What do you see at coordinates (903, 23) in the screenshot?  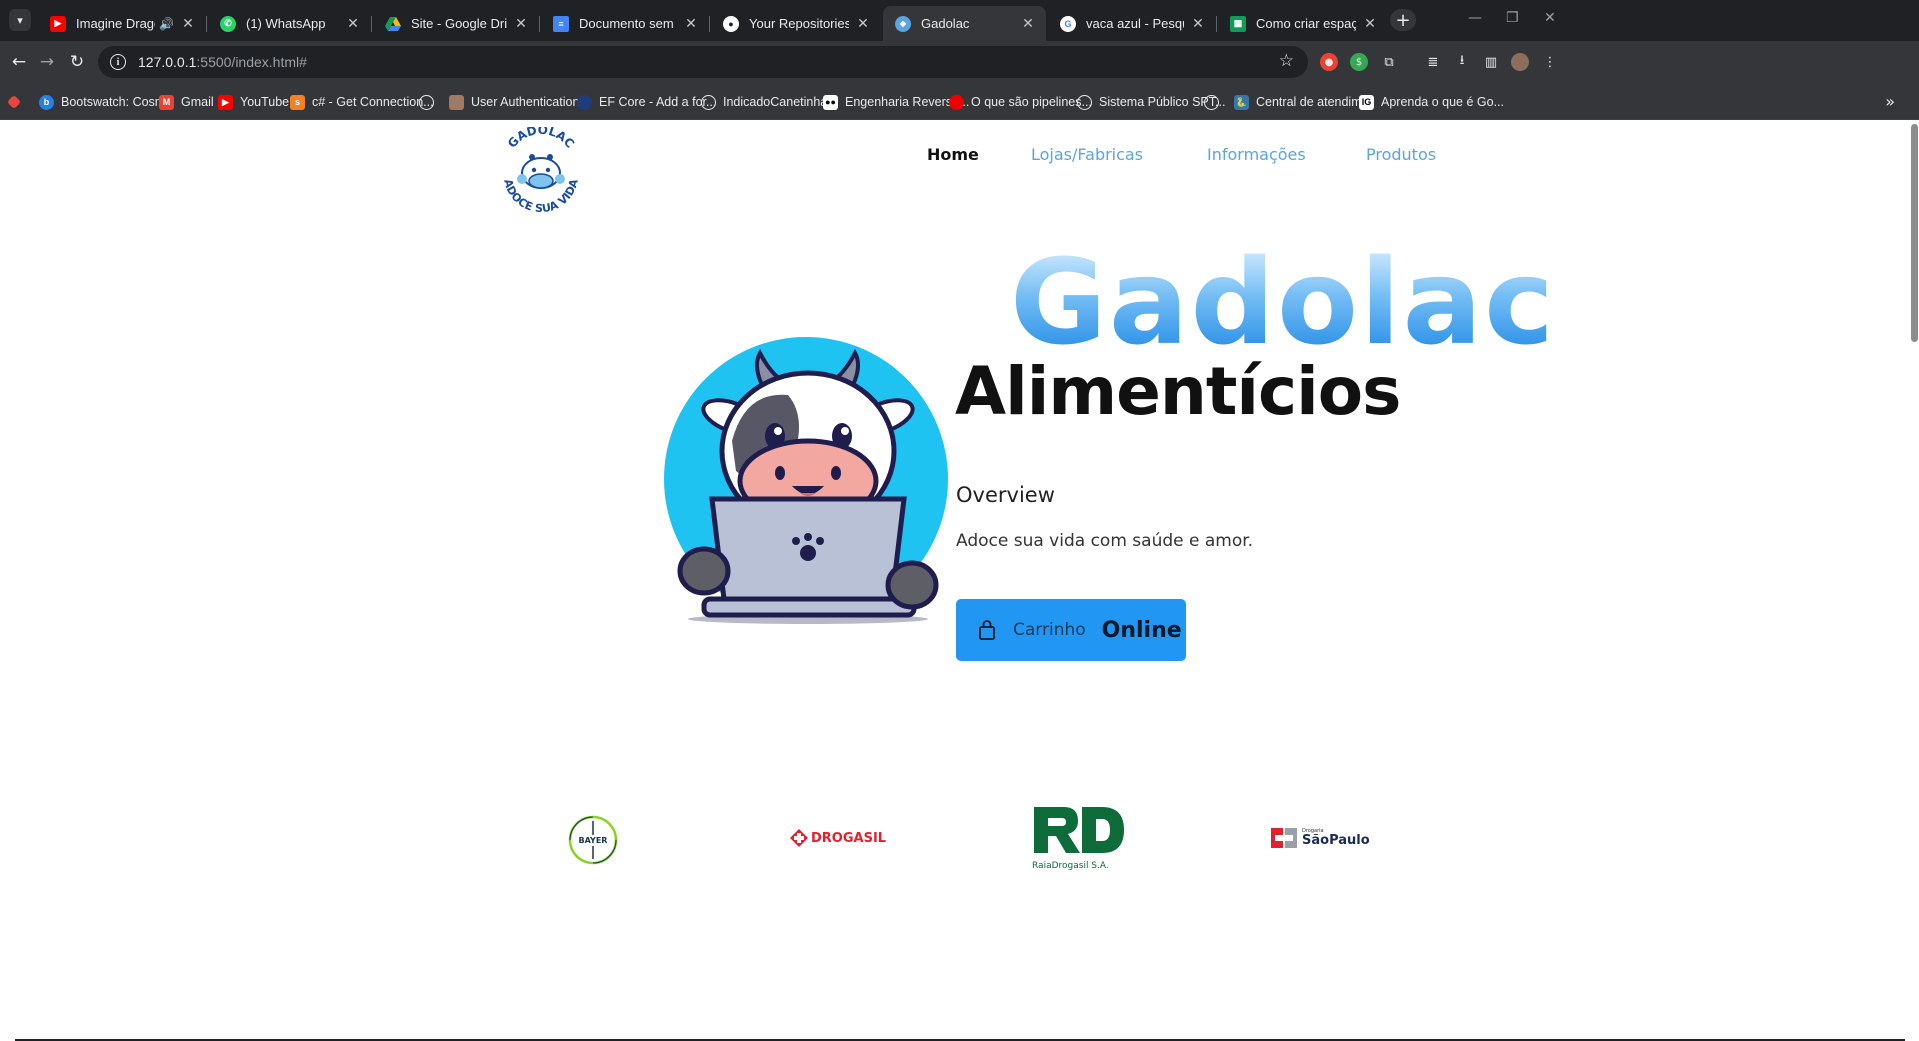 I see `gadolac-favicon: ◆` at bounding box center [903, 23].